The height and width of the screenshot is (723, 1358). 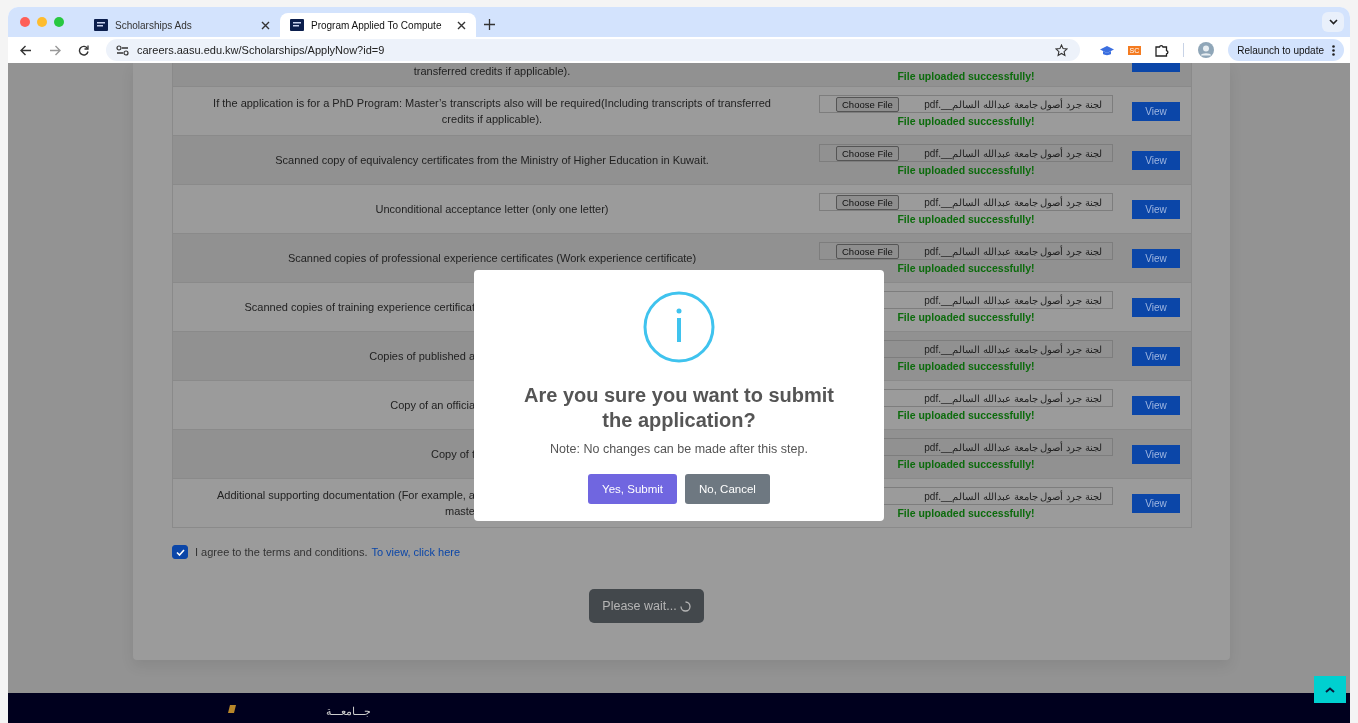 I want to click on new-tab-icon, so click(x=489, y=24).